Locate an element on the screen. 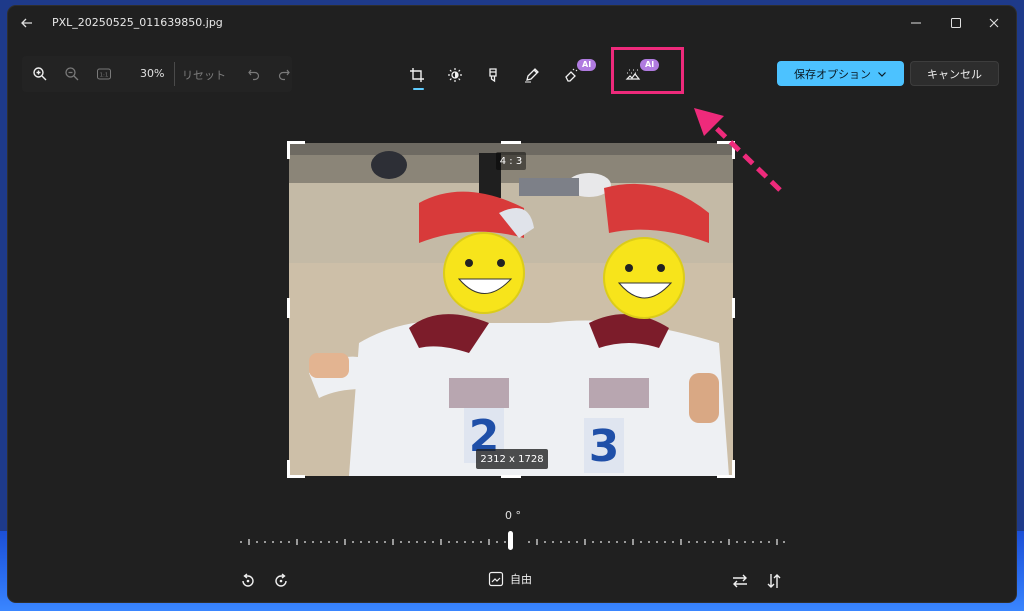  redo-button is located at coordinates (284, 74).